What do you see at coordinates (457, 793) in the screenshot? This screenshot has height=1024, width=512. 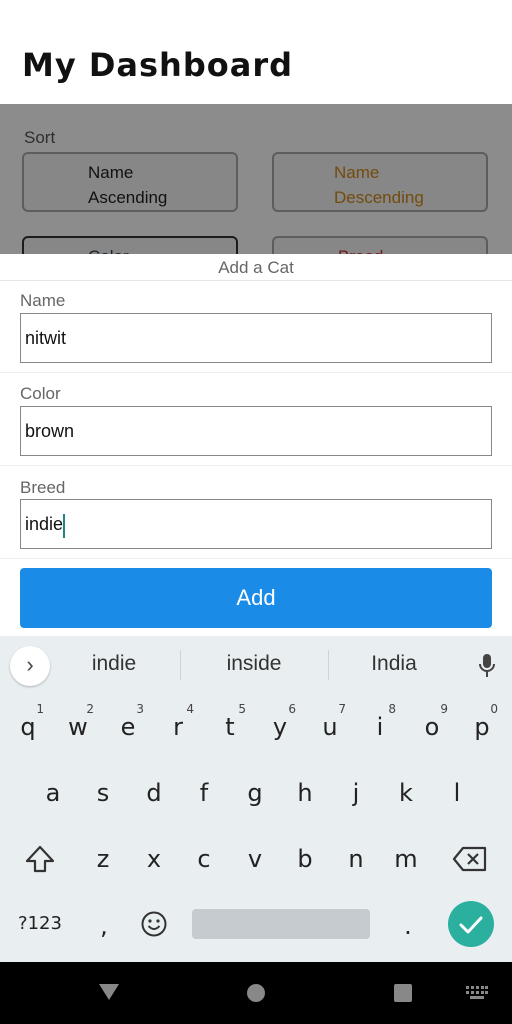 I see `key-l: l` at bounding box center [457, 793].